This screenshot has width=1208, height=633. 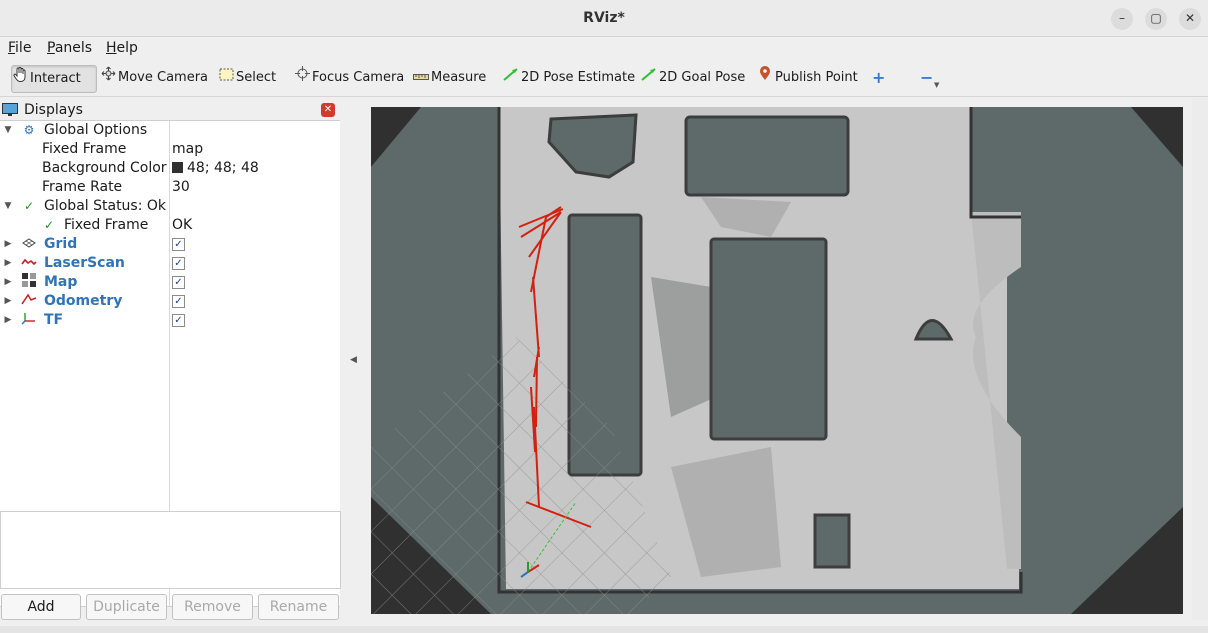 I want to click on menu-file-label: ile, so click(x=23, y=48).